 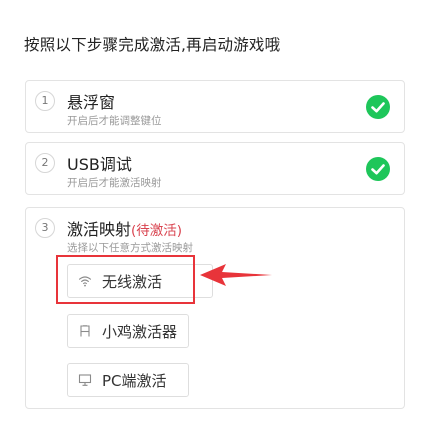 I want to click on step-description: 选择以下任意方式激活映射, so click(x=130, y=248).